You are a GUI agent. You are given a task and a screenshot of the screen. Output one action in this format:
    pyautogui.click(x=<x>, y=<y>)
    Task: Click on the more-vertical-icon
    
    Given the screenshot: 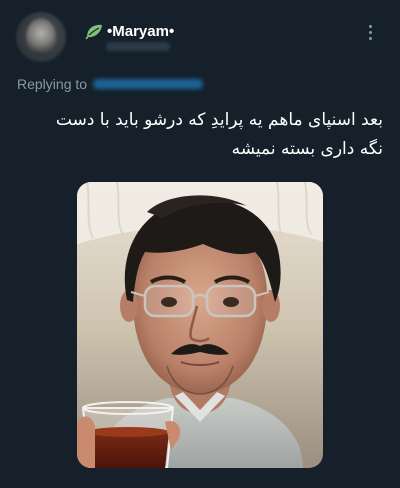 What is the action you would take?
    pyautogui.click(x=370, y=32)
    